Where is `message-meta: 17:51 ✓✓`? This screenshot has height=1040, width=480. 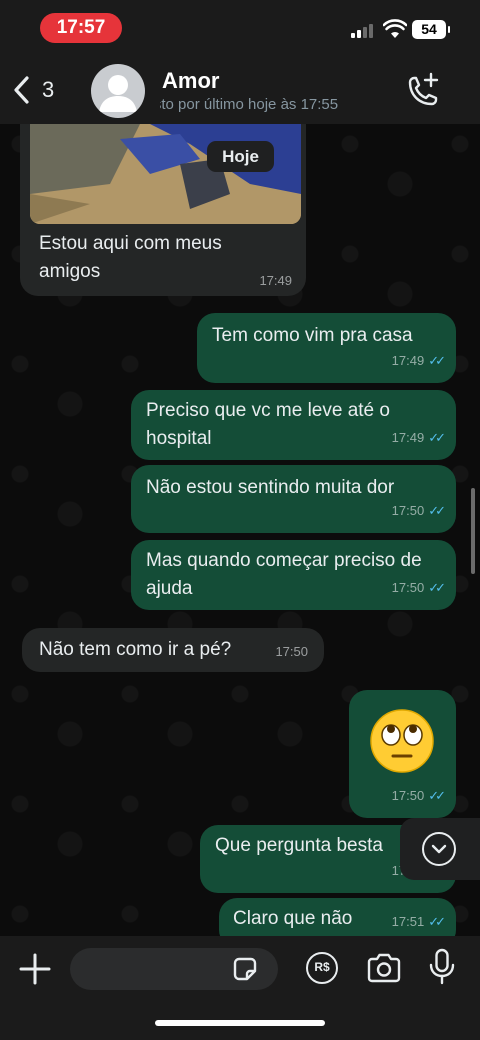 message-meta: 17:51 ✓✓ is located at coordinates (418, 922).